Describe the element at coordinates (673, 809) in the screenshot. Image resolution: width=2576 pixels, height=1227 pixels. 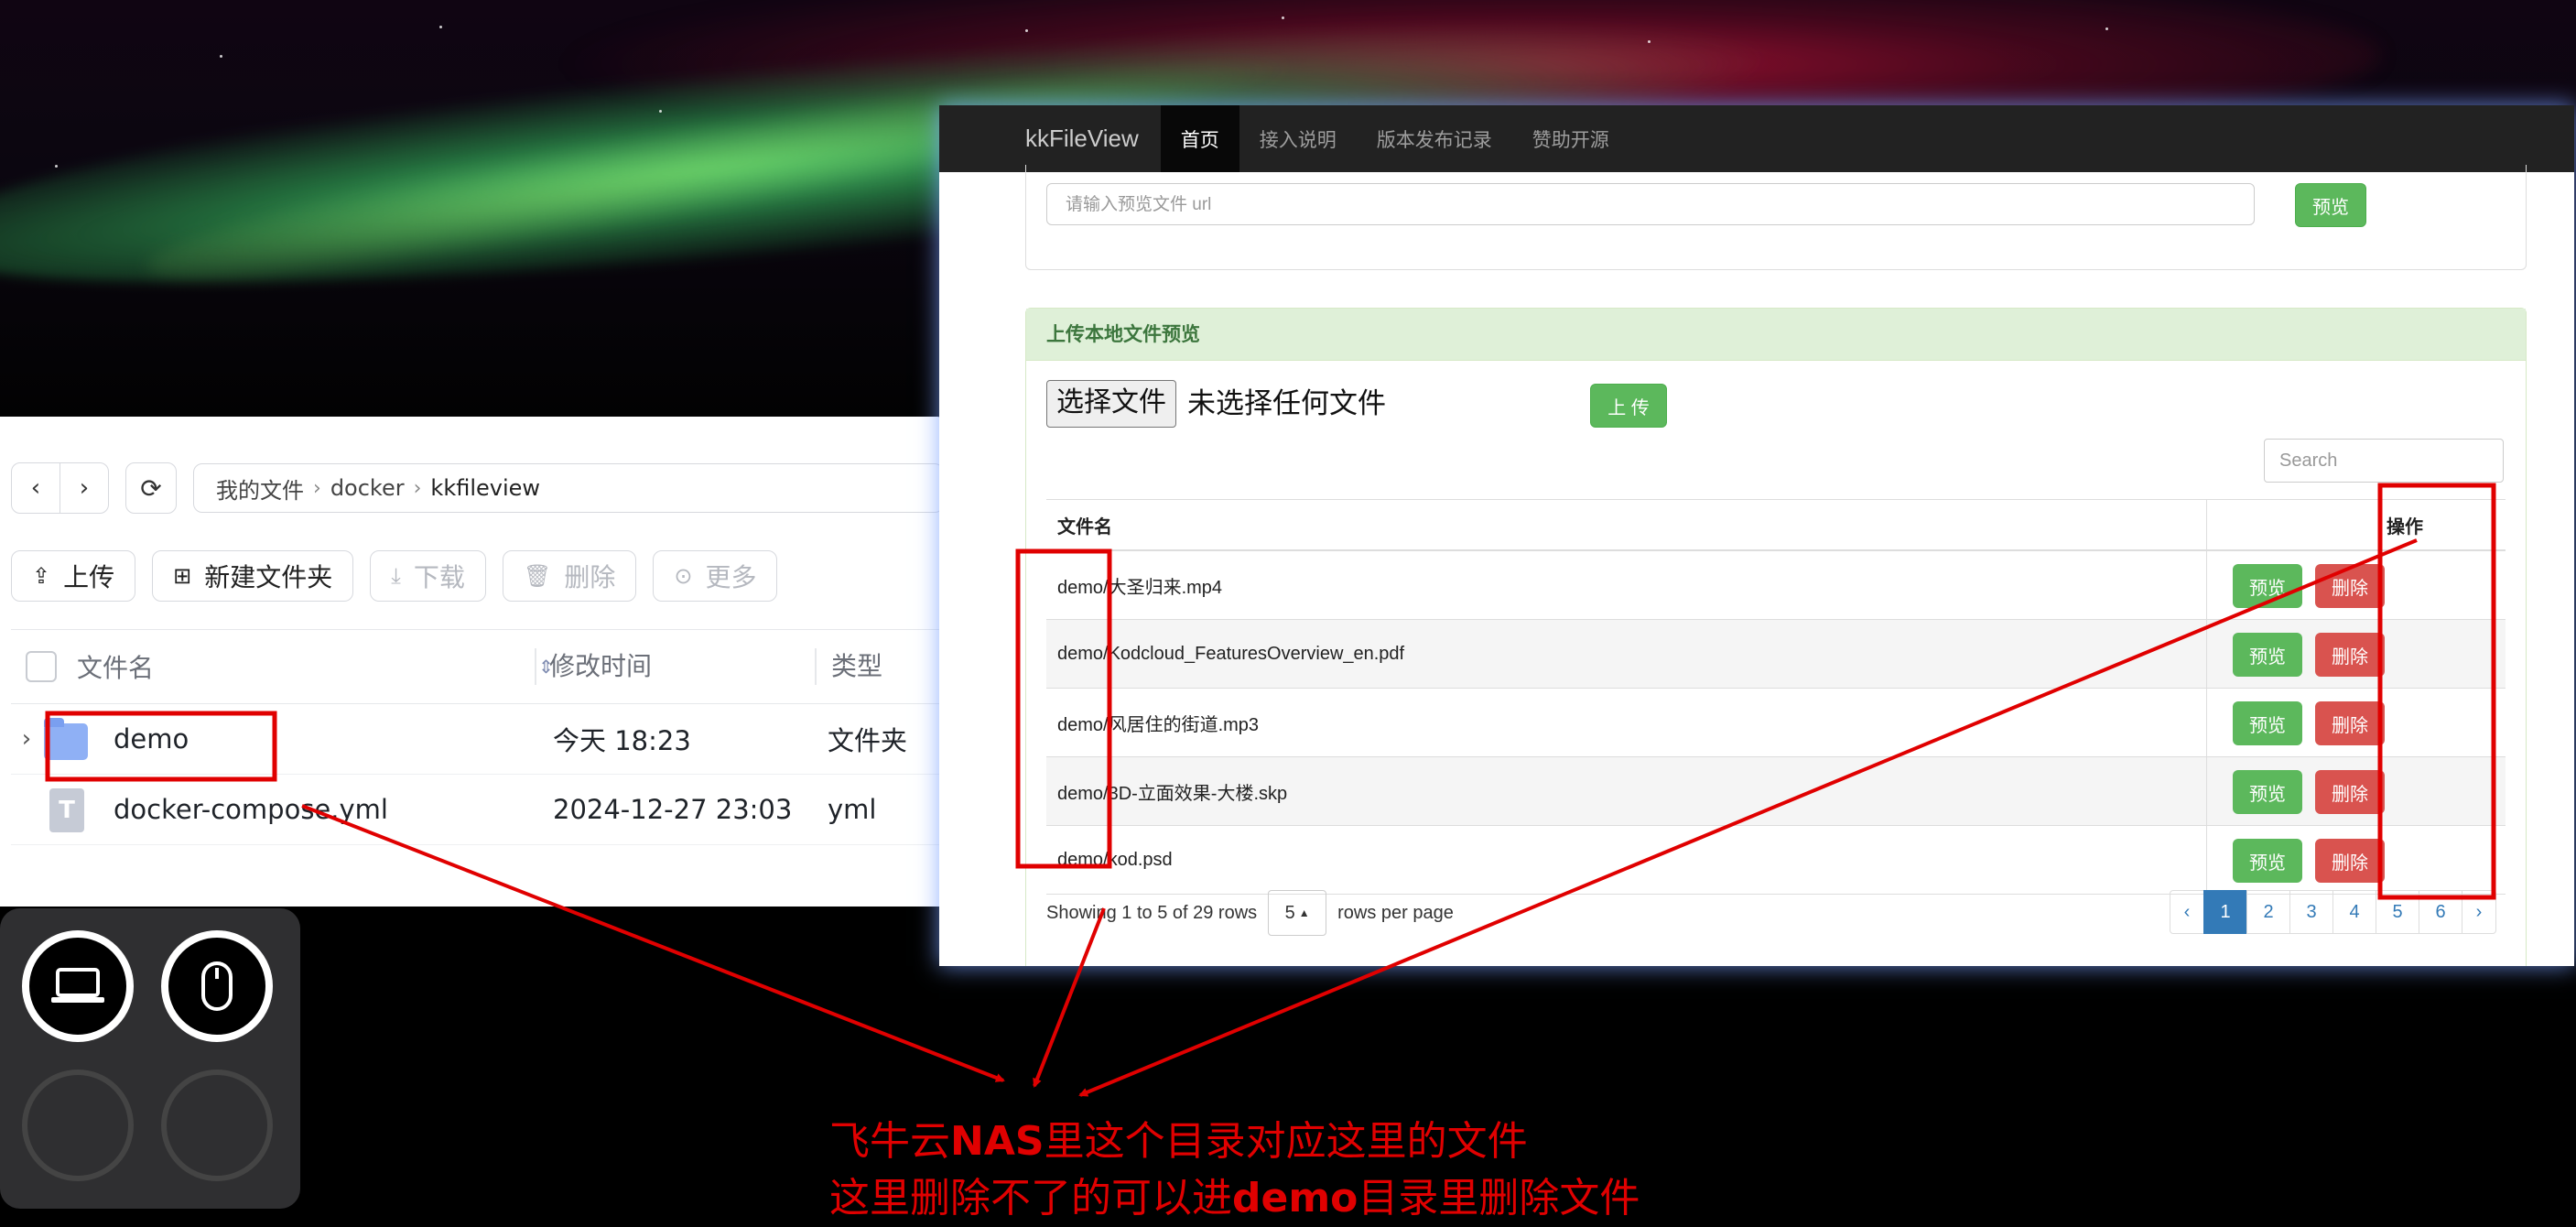
I see `file-modified: 2024-12-27 23:03` at that location.